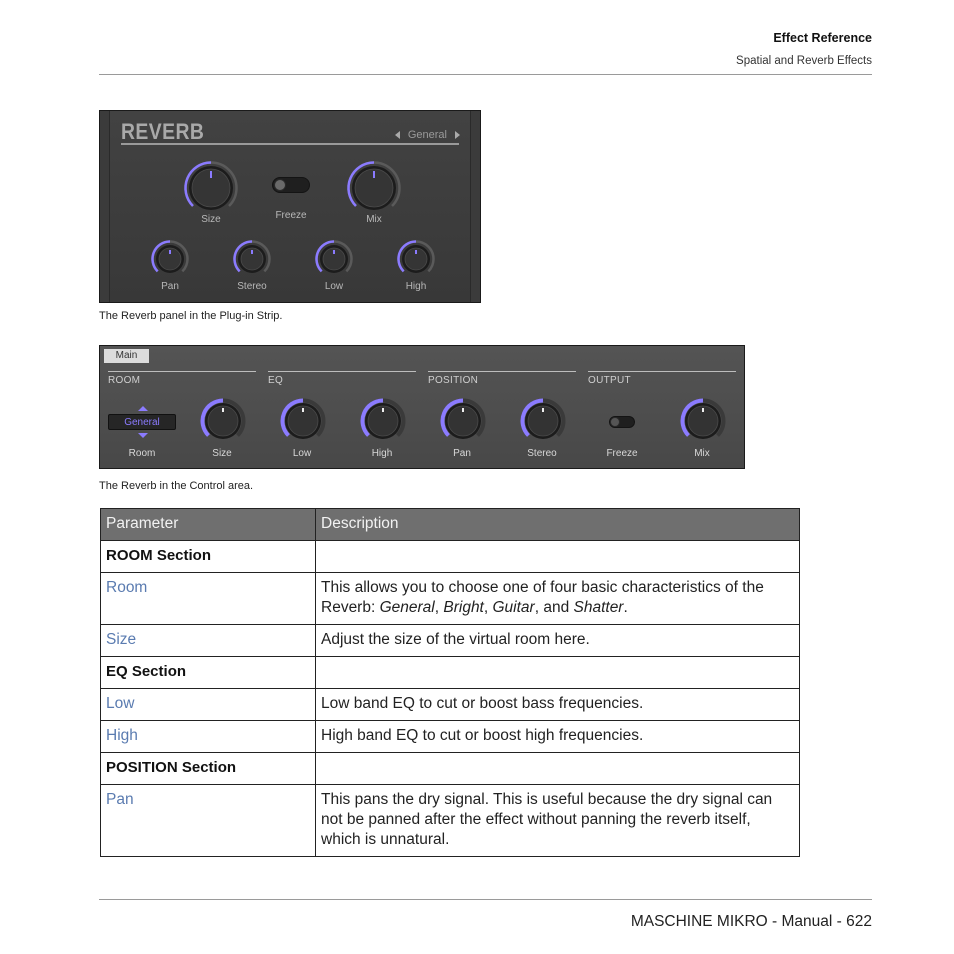 The image size is (954, 954). I want to click on table-section-row: POSITION Section, so click(450, 768).